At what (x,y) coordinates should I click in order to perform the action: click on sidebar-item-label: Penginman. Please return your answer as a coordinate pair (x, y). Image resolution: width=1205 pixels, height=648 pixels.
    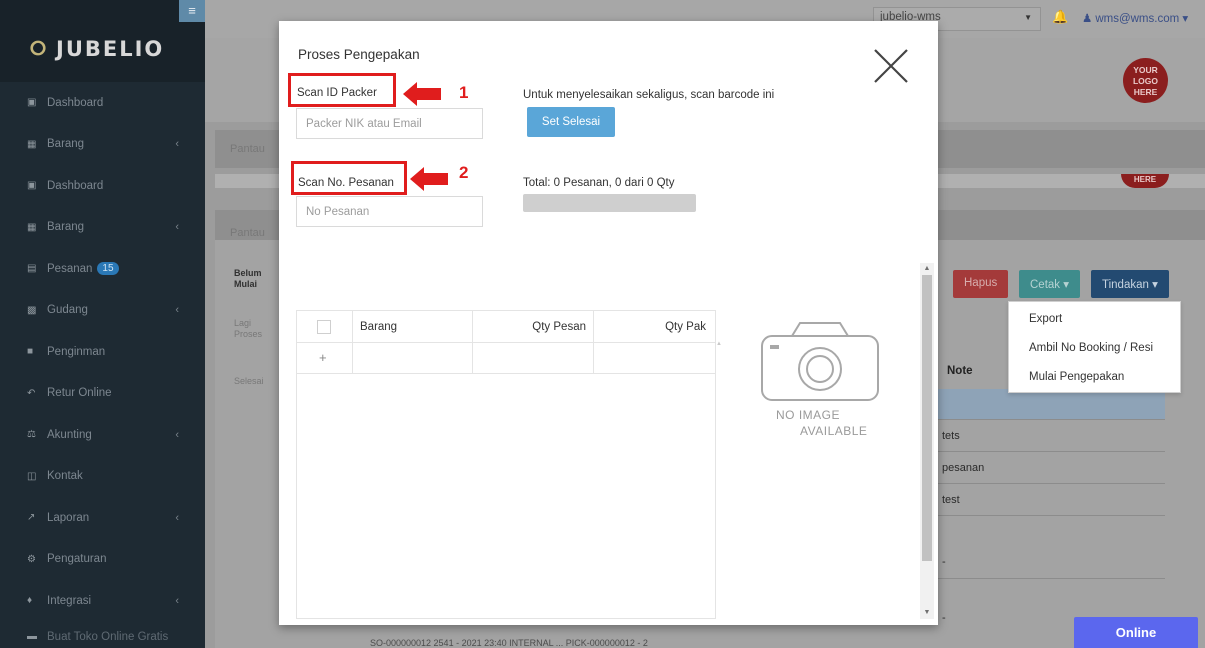
    Looking at the image, I should click on (76, 351).